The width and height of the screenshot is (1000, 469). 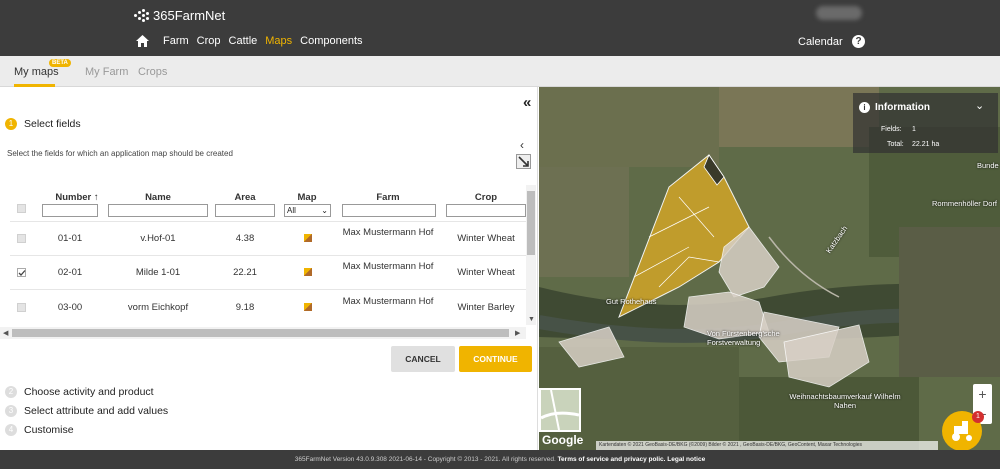 What do you see at coordinates (486, 210) in the screenshot?
I see `crop-filter-input` at bounding box center [486, 210].